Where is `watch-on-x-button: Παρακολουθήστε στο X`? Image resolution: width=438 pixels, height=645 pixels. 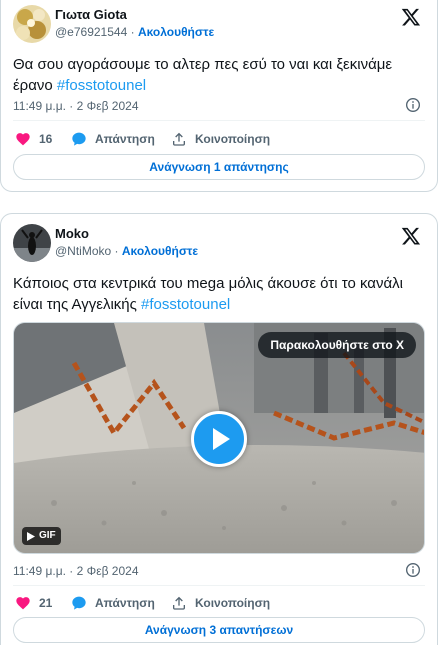 watch-on-x-button: Παρακολουθήστε στο X is located at coordinates (337, 345).